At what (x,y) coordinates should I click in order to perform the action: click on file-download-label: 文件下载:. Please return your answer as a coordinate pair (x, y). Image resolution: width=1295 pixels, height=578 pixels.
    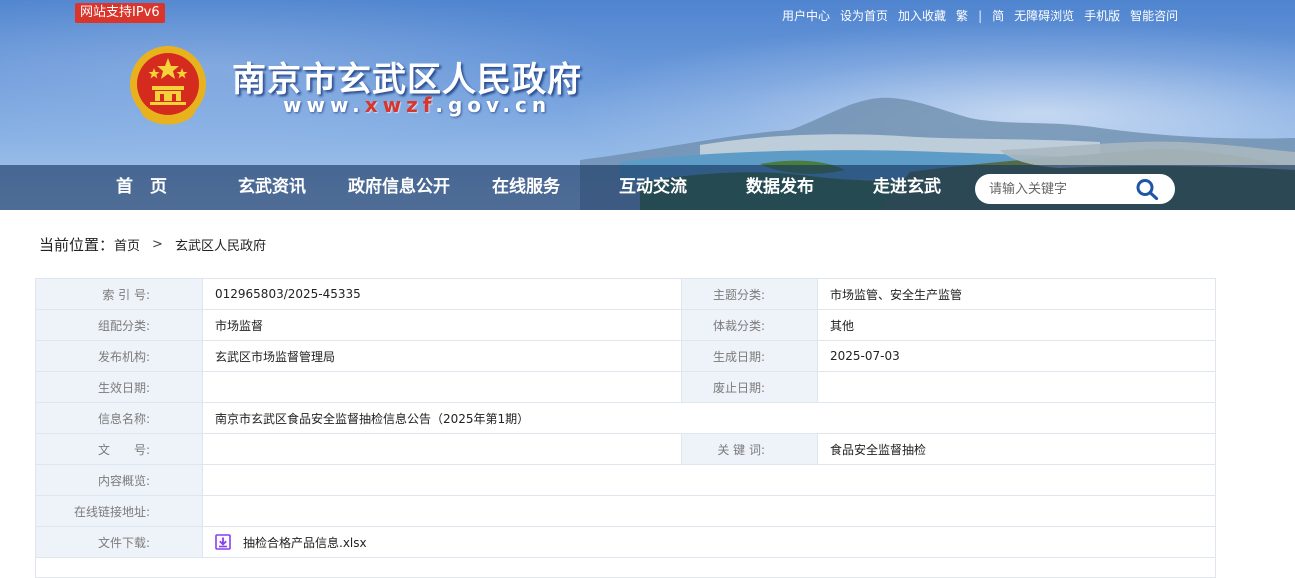
    Looking at the image, I should click on (119, 542).